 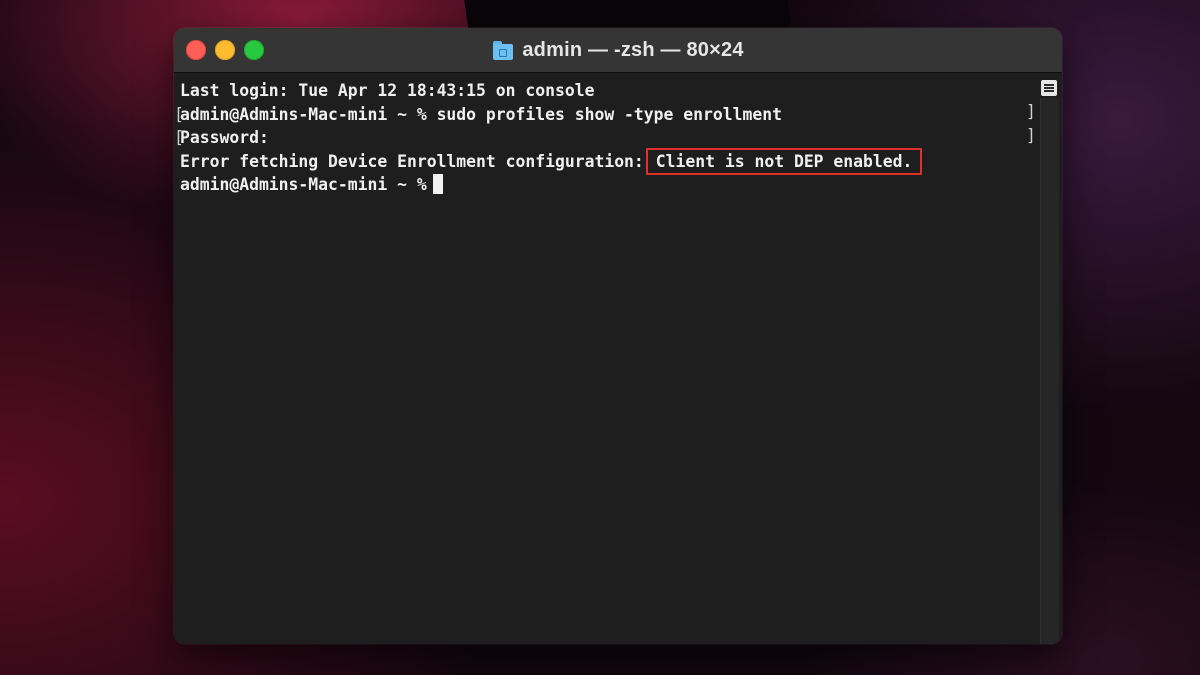 I want to click on terminal-line-password: [Password:, so click(x=548, y=138).